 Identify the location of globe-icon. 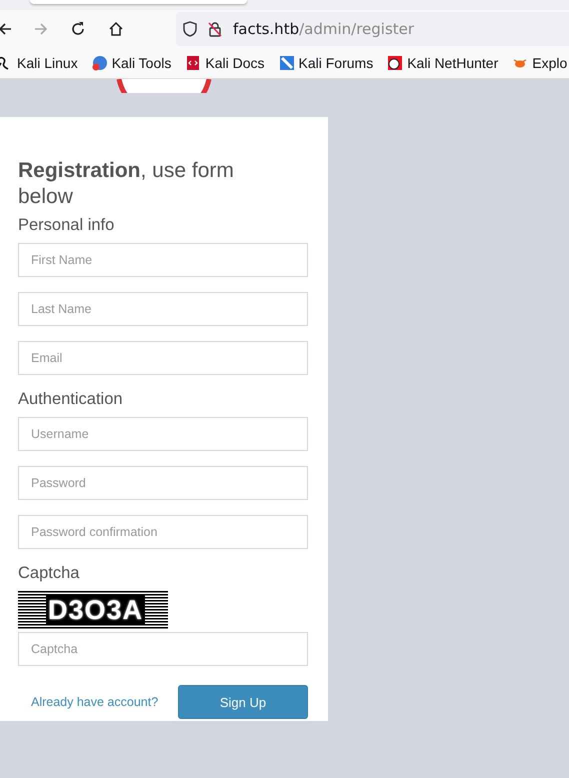
(100, 62).